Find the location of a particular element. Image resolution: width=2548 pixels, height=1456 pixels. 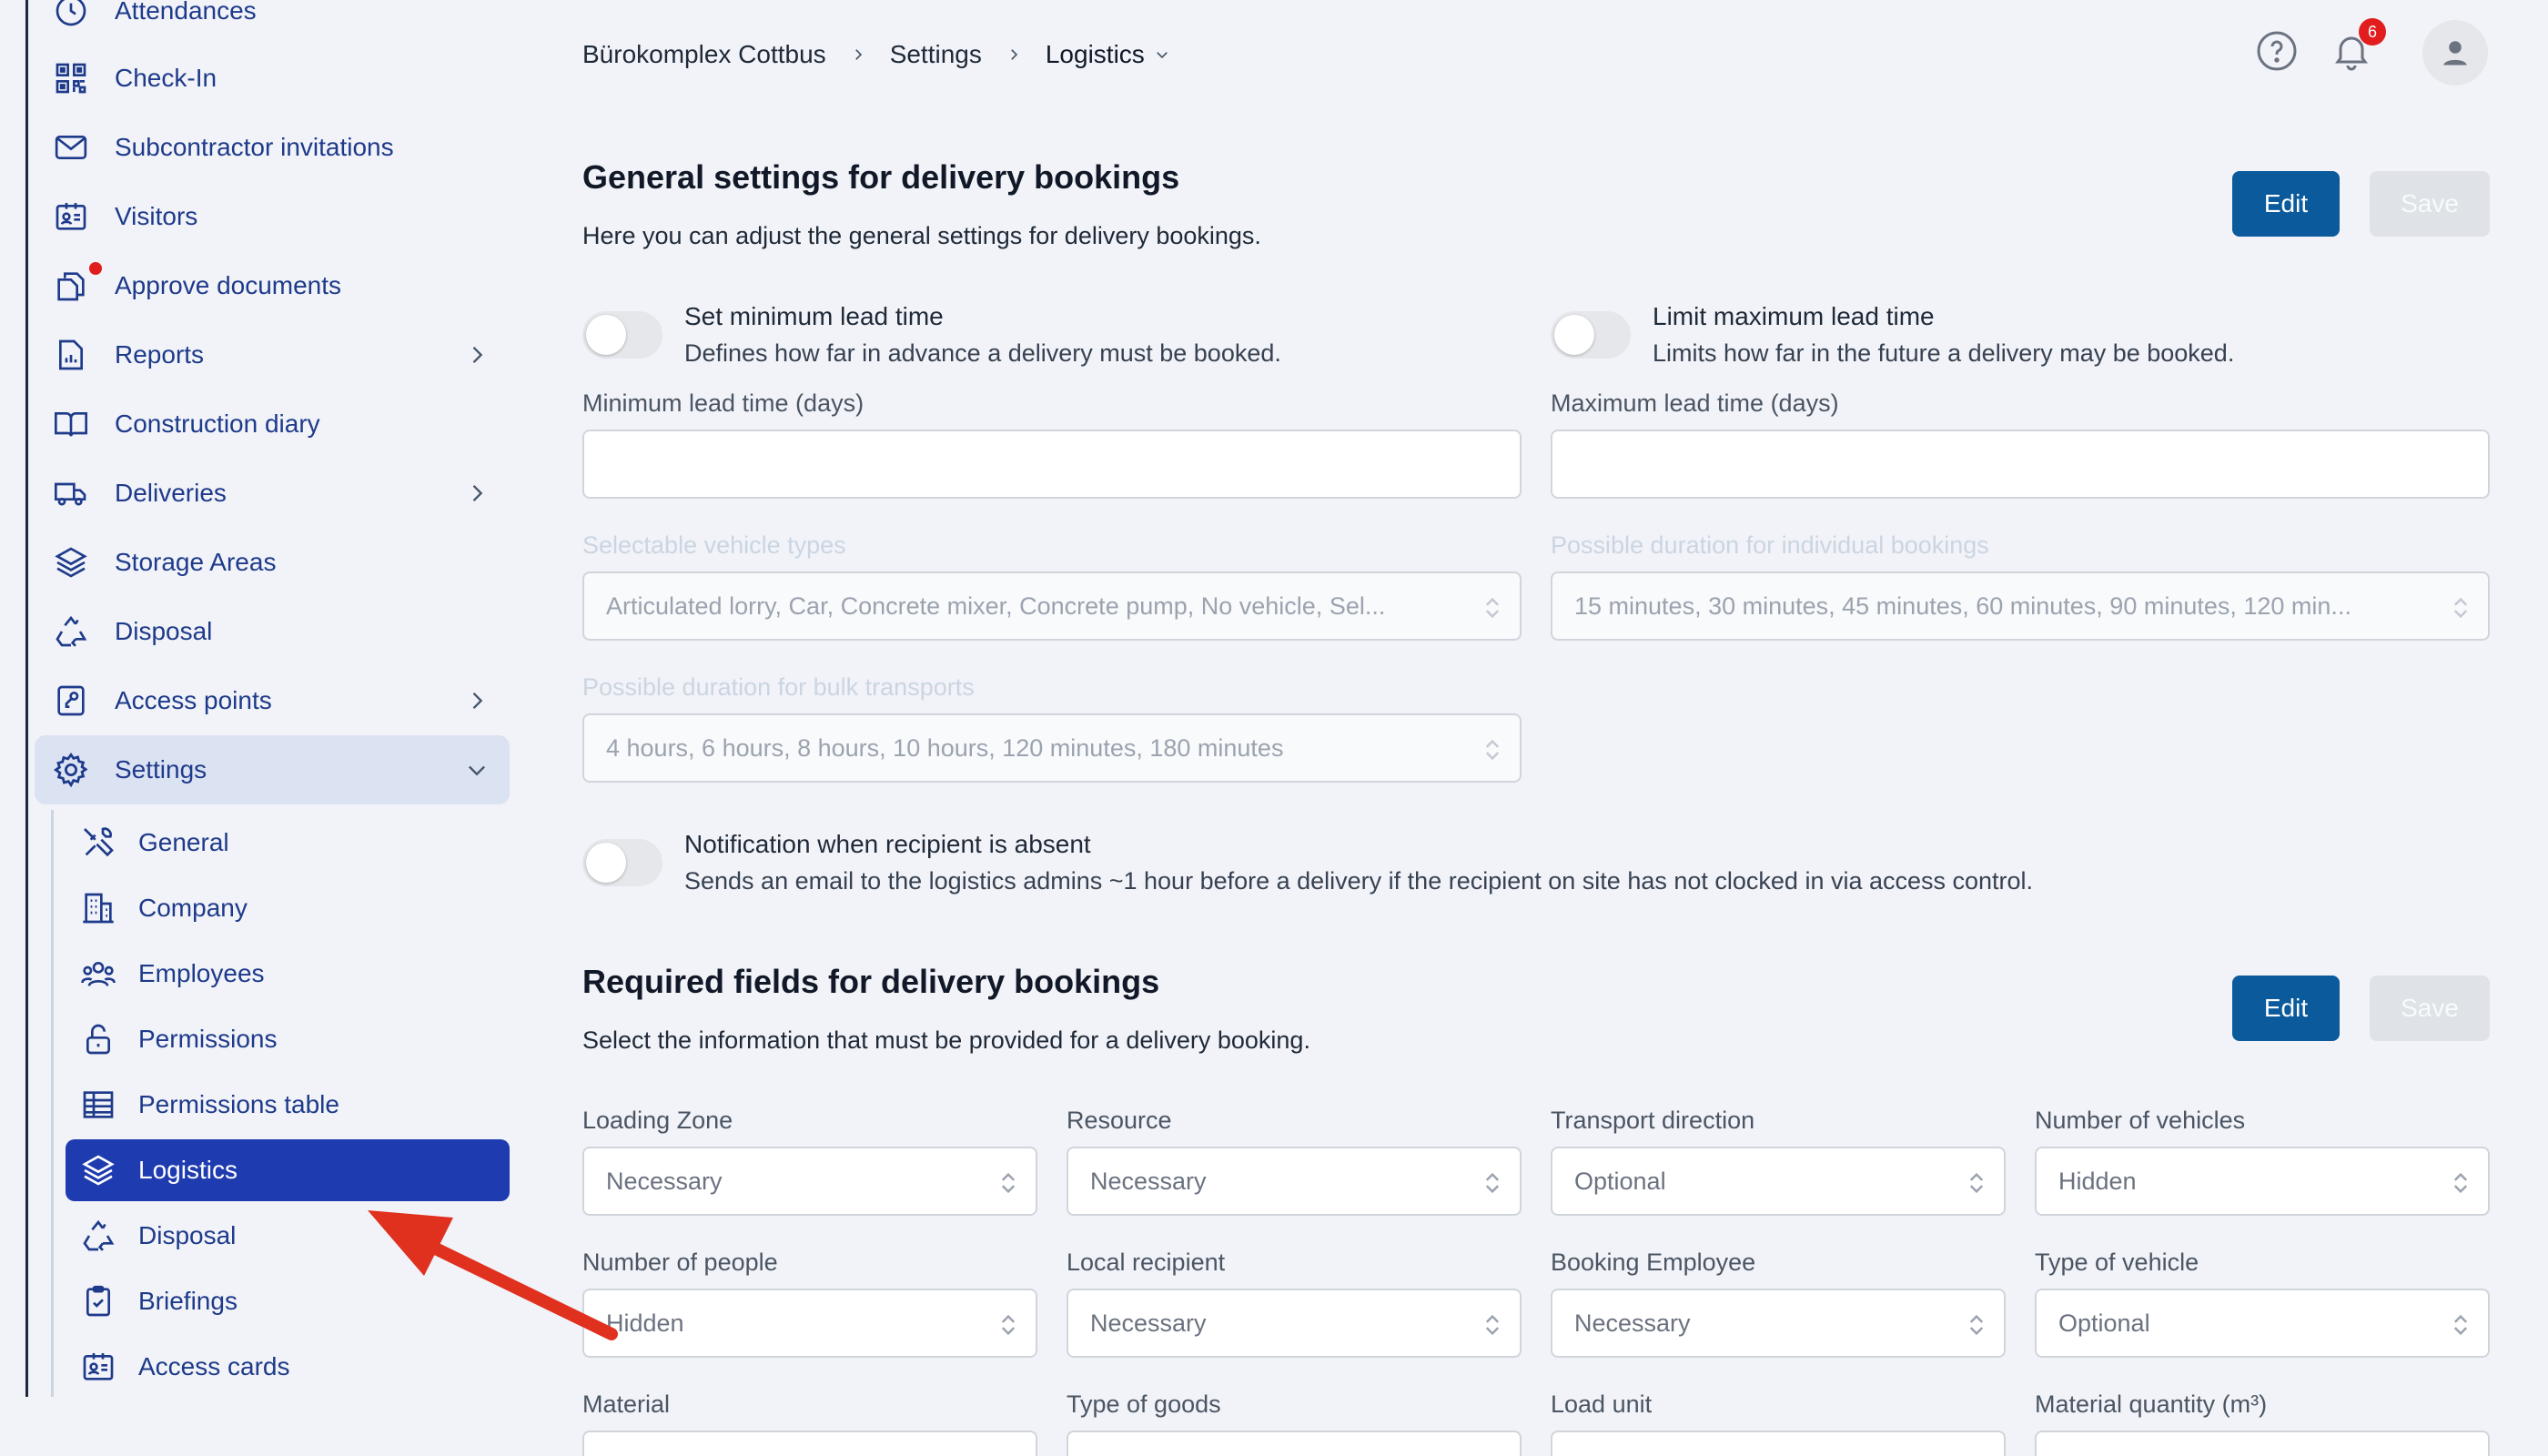

field-label-resource: Resource is located at coordinates (1120, 1121).